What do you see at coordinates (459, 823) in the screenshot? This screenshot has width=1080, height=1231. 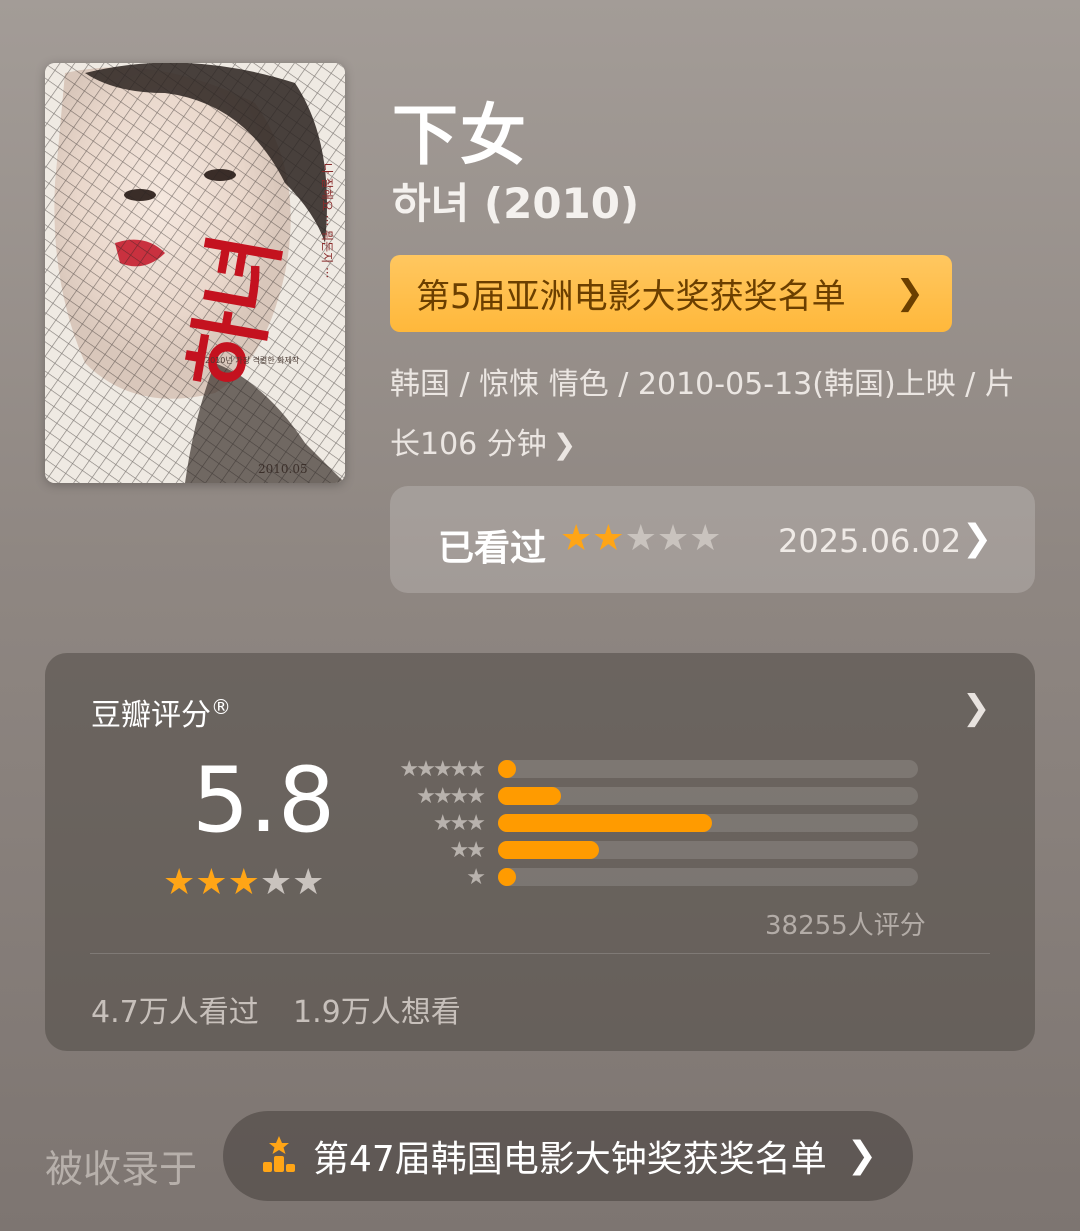 I see `distribution-star-label: ★★★` at bounding box center [459, 823].